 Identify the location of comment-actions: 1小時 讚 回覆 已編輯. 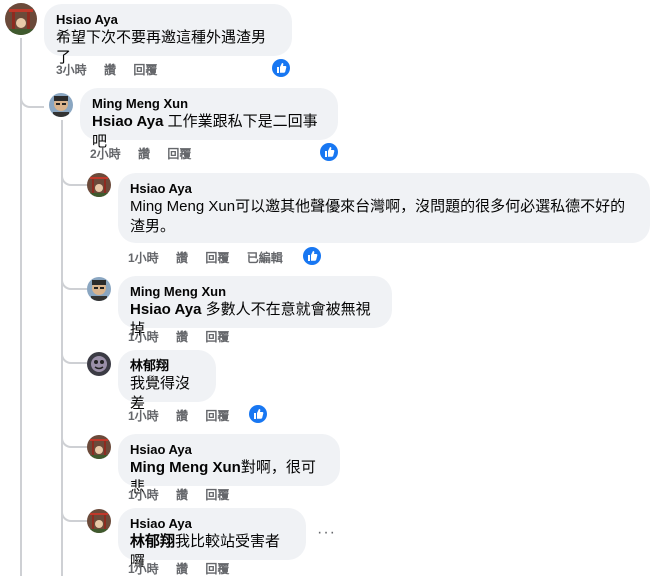
(212, 258).